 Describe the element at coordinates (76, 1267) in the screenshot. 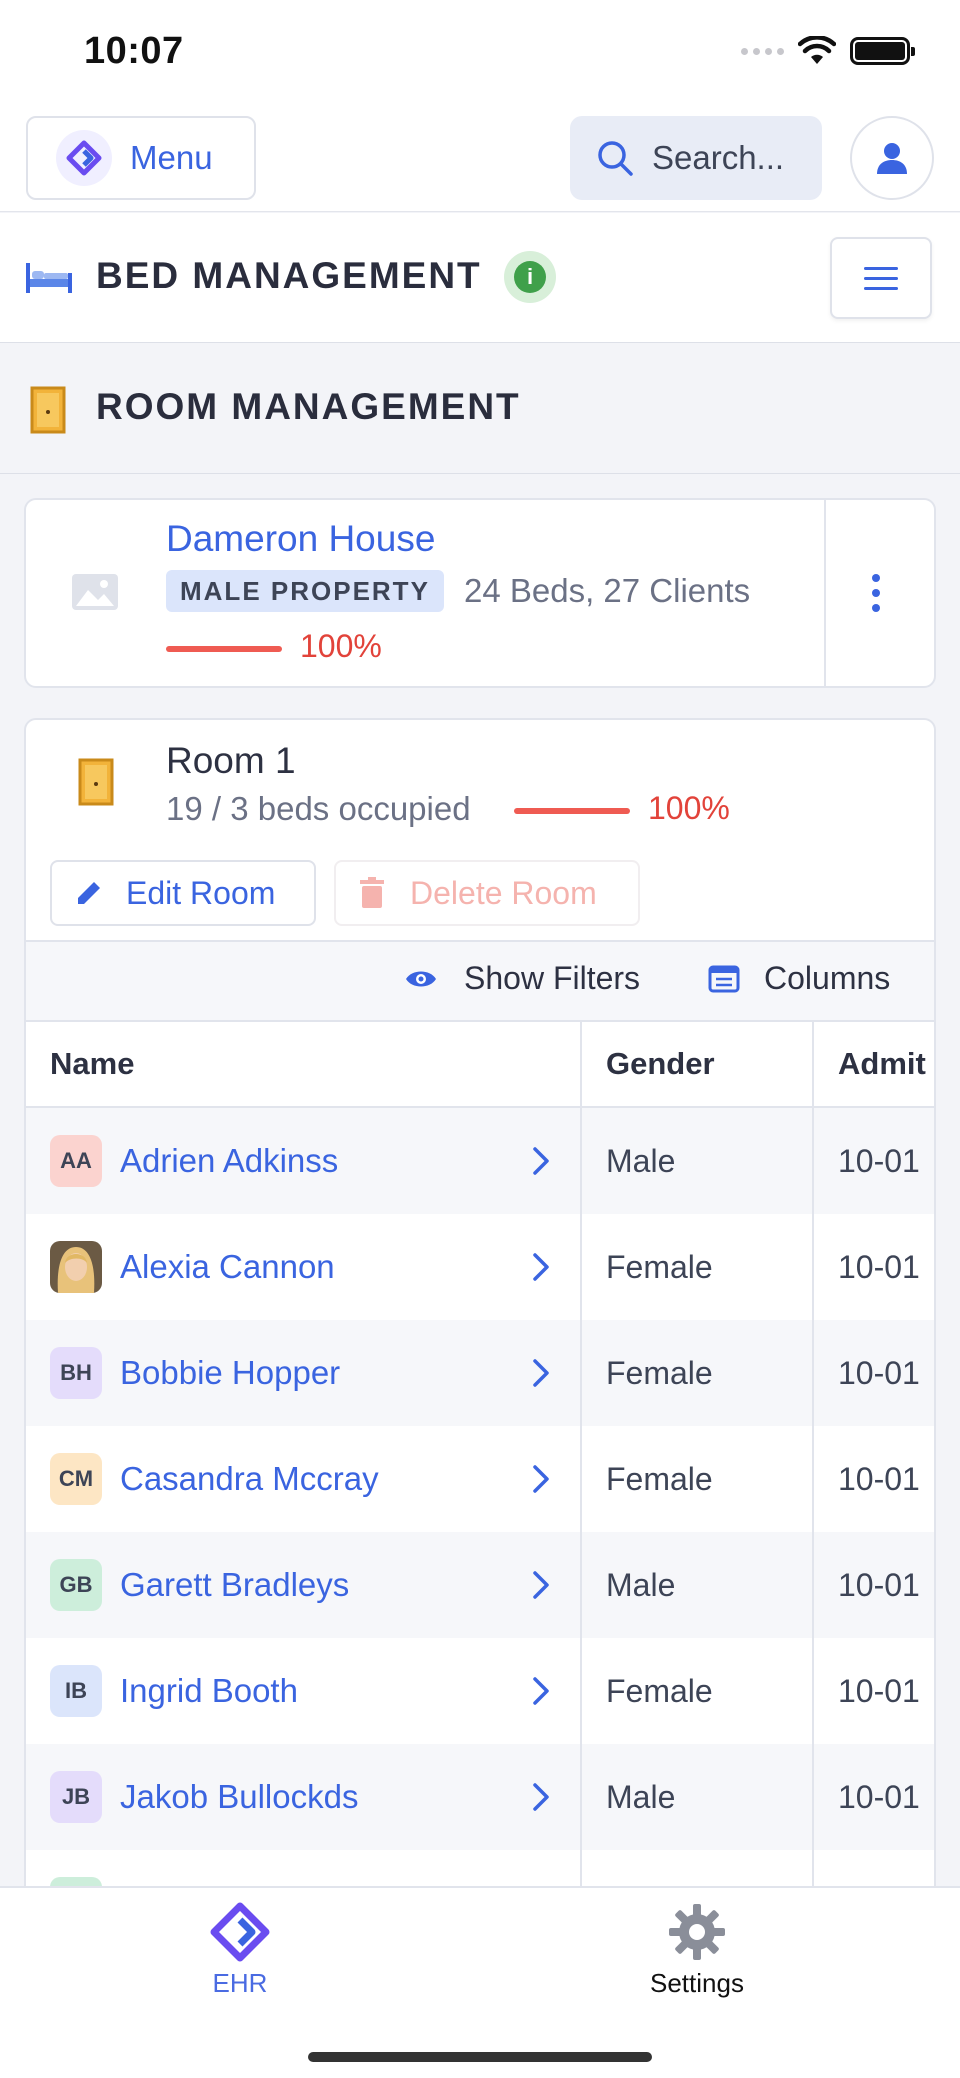

I see `client-photo-avatar` at that location.